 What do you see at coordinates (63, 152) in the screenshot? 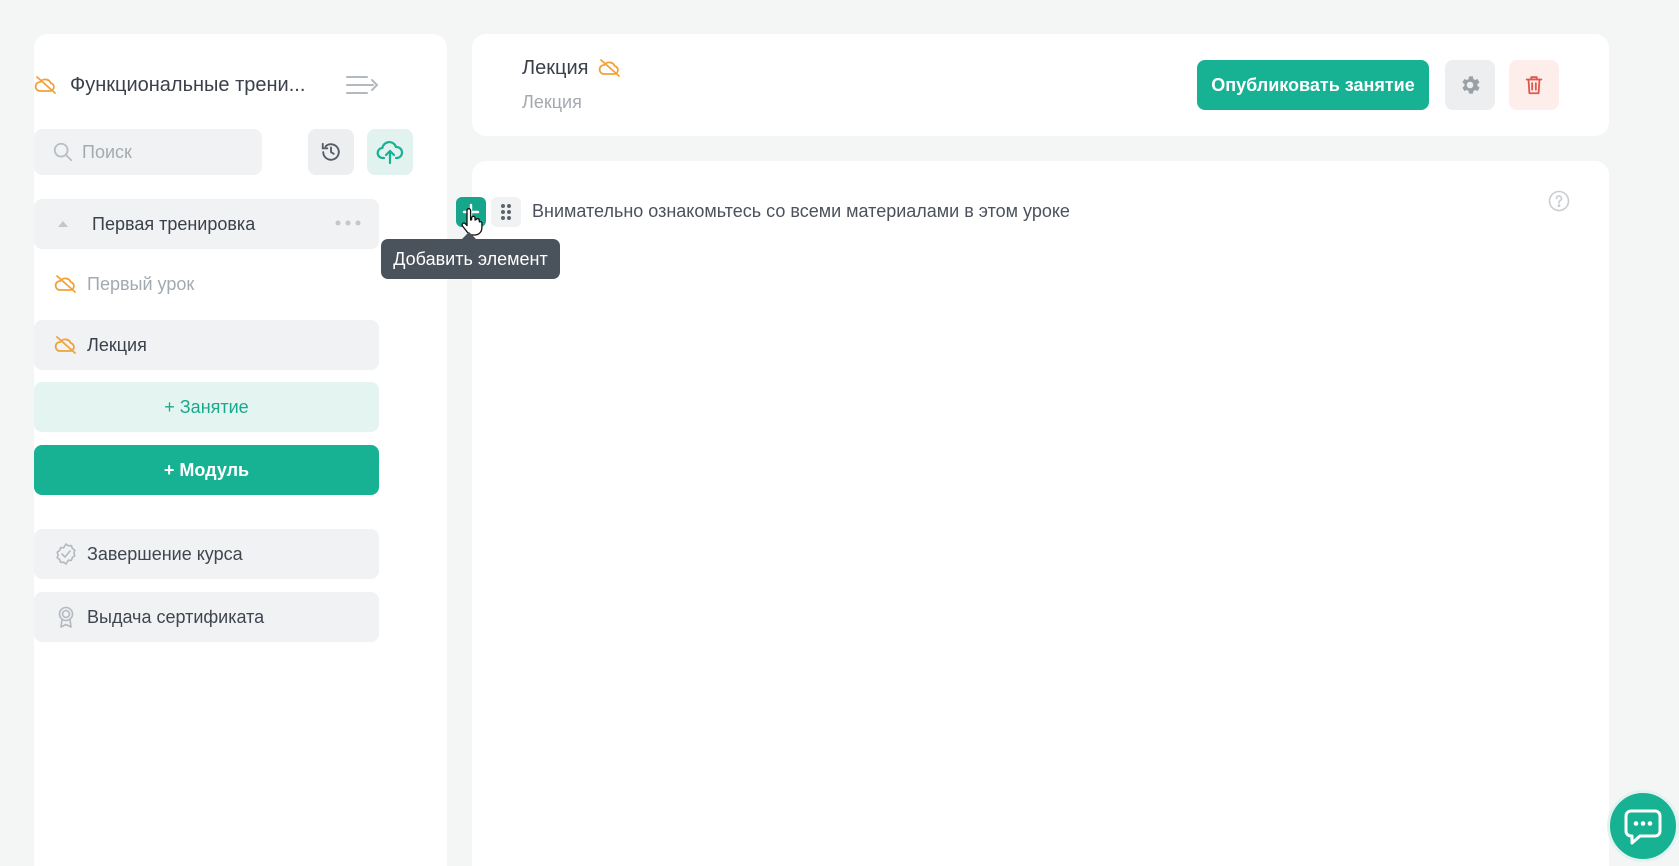
I see `search-icon` at bounding box center [63, 152].